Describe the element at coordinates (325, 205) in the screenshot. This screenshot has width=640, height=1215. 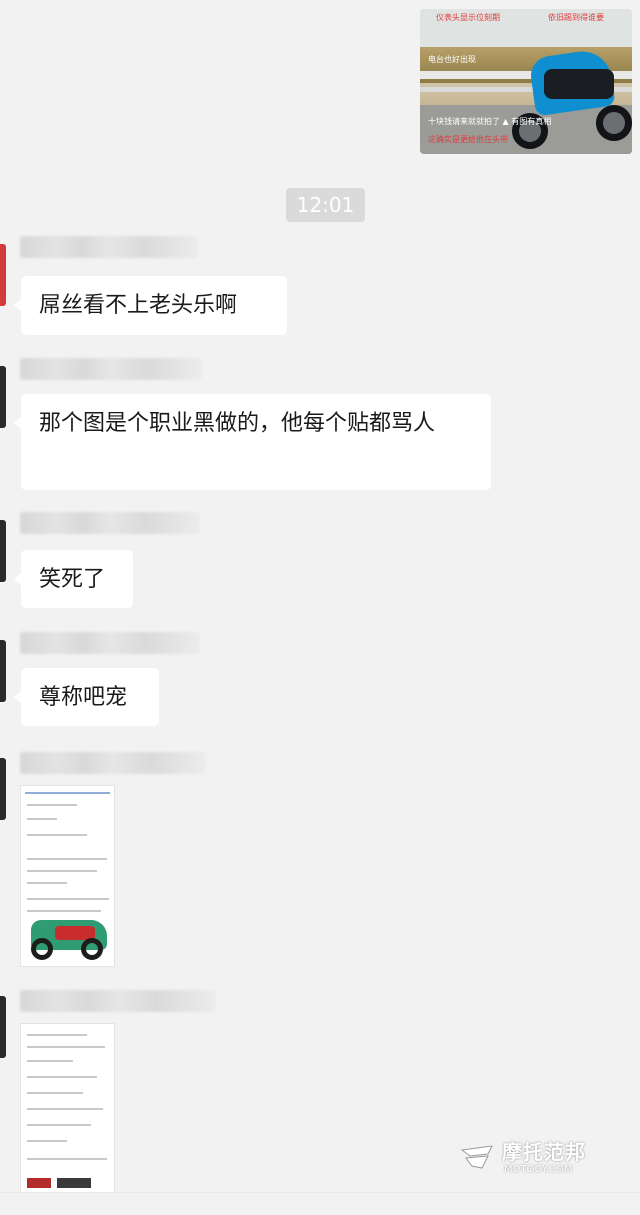
I see `message-timestamp: 12:01` at that location.